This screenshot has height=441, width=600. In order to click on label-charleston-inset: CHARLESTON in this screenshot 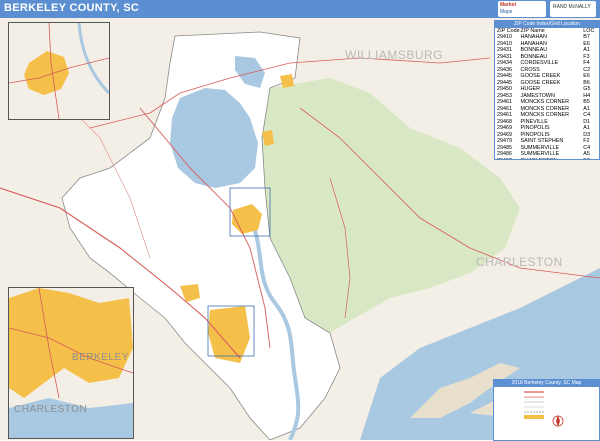, I will do `click(51, 409)`.